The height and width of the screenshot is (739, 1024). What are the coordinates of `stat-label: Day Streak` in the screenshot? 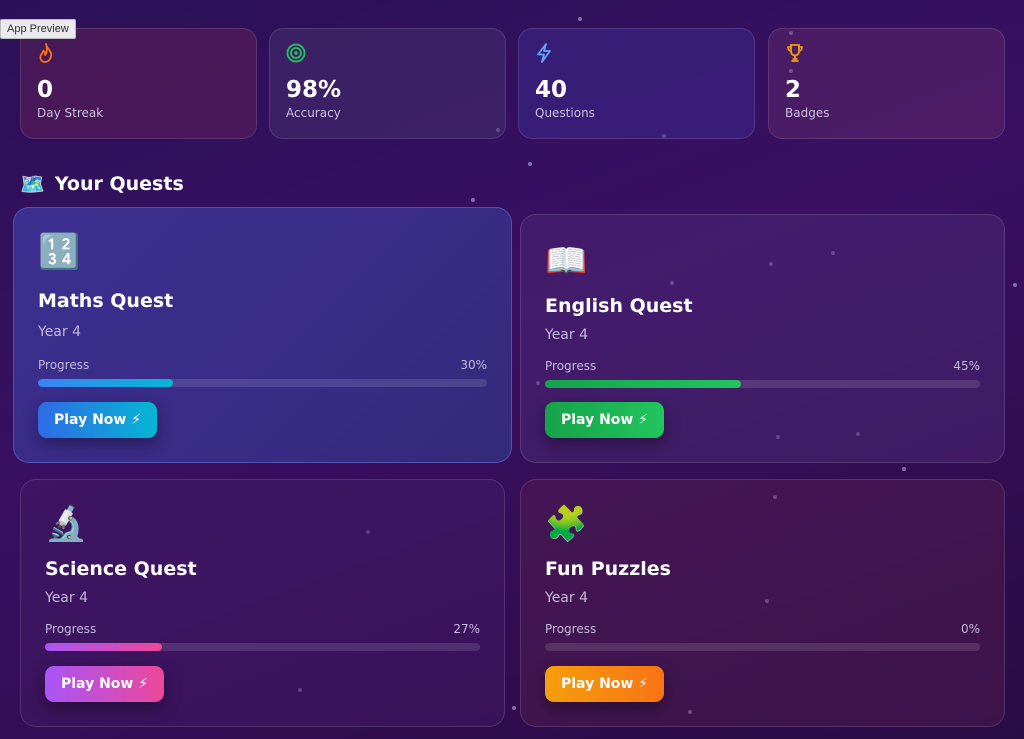 It's located at (70, 113).